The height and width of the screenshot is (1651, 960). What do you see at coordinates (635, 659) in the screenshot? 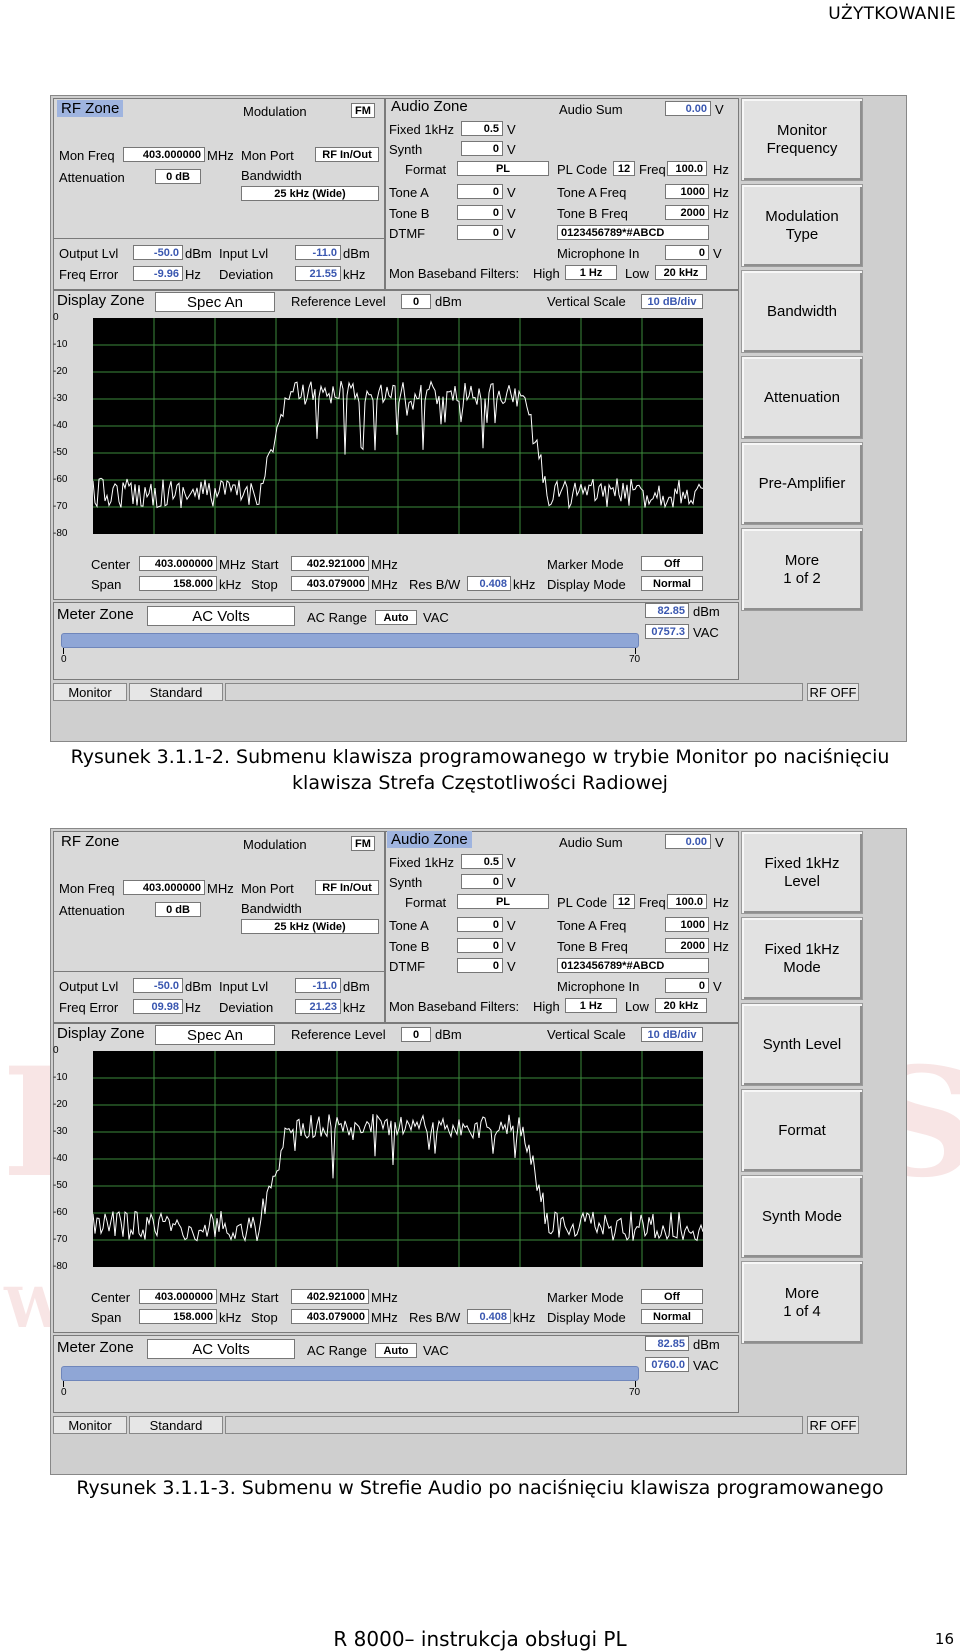
I see `meter-scale-max: 70` at bounding box center [635, 659].